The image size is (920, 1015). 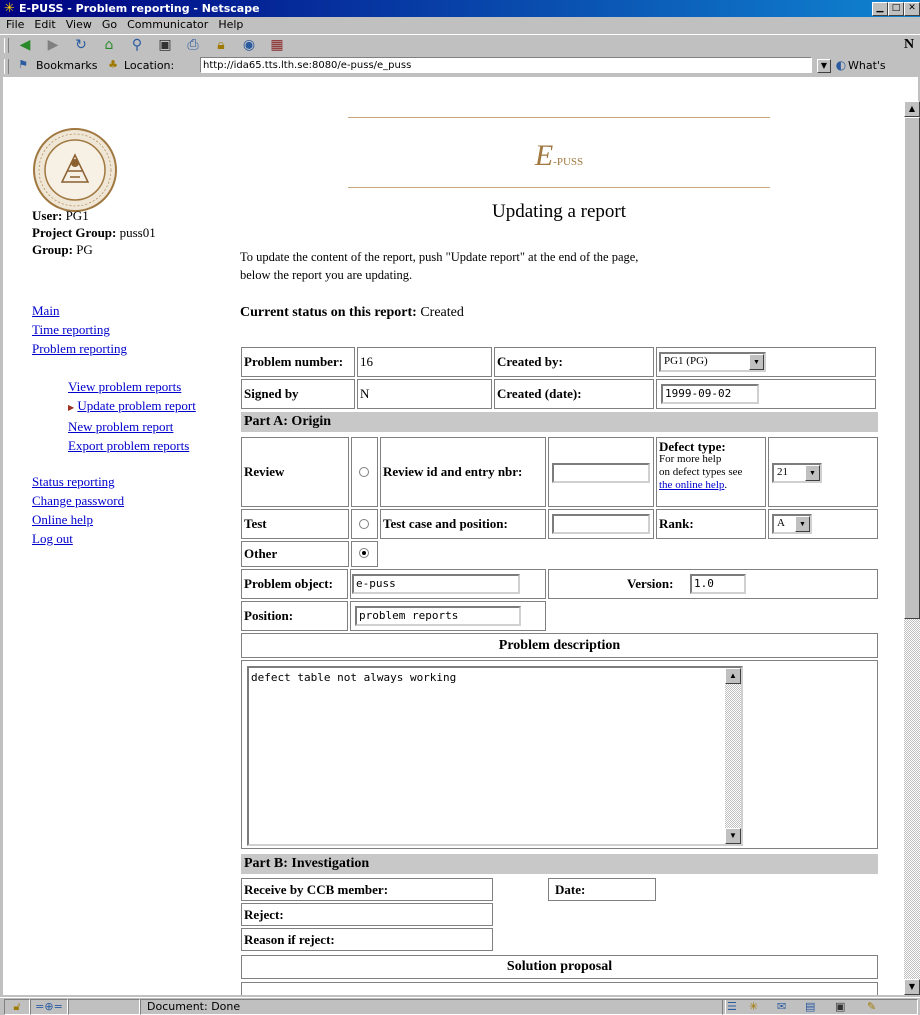 What do you see at coordinates (810, 1007) in the screenshot?
I see `address-book-icon: ▤` at bounding box center [810, 1007].